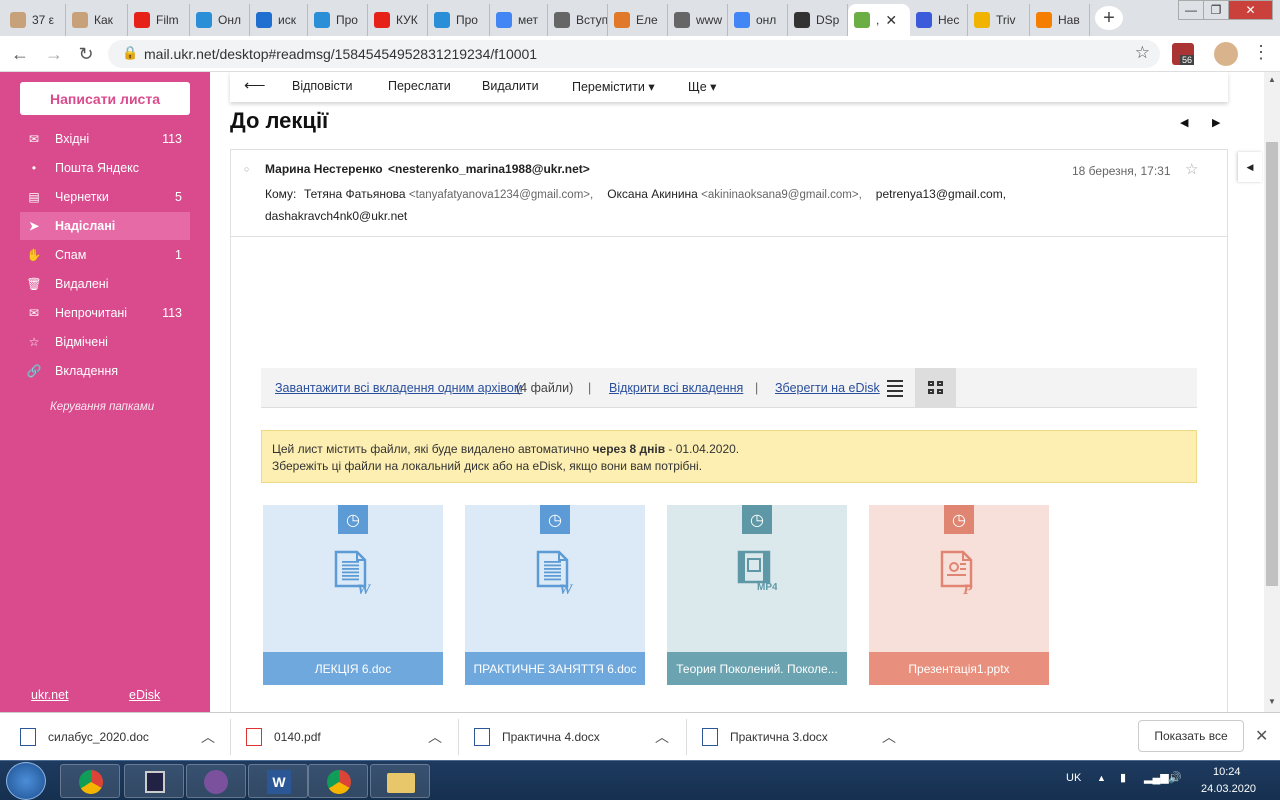 The height and width of the screenshot is (800, 1280). What do you see at coordinates (1272, 364) in the screenshot?
I see `scroll-thumb` at bounding box center [1272, 364].